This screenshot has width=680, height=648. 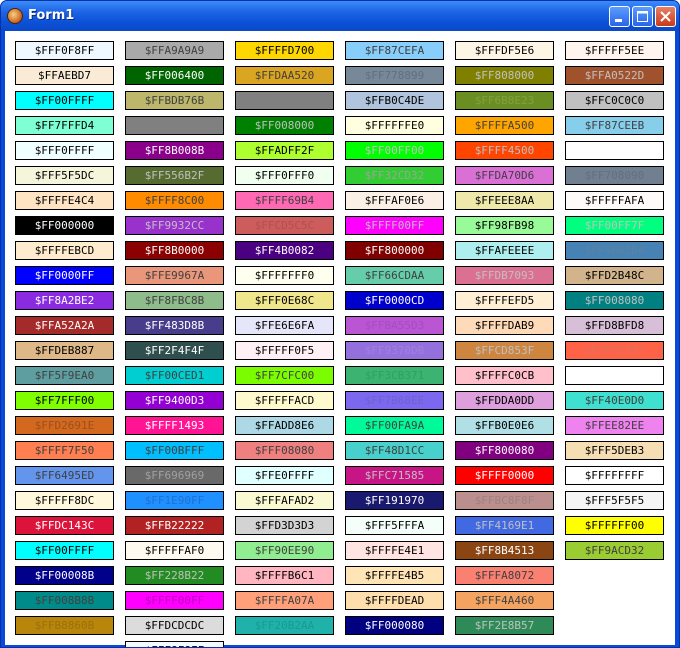 I want to click on color-swatch: $FFFFF5EE, so click(x=614, y=50).